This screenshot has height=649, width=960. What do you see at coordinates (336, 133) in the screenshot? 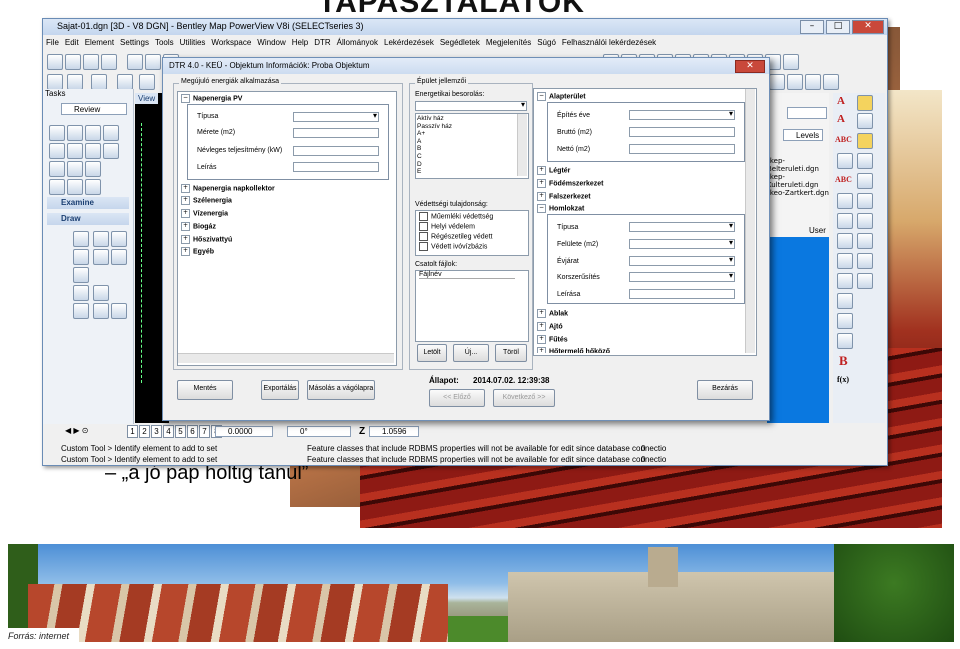
I see `size-input` at bounding box center [336, 133].